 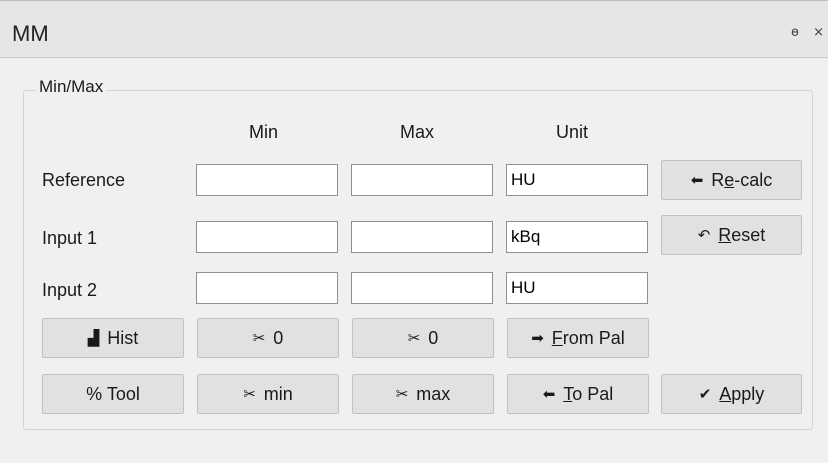 What do you see at coordinates (268, 338) in the screenshot?
I see `min-zero-button: ✂ 0` at bounding box center [268, 338].